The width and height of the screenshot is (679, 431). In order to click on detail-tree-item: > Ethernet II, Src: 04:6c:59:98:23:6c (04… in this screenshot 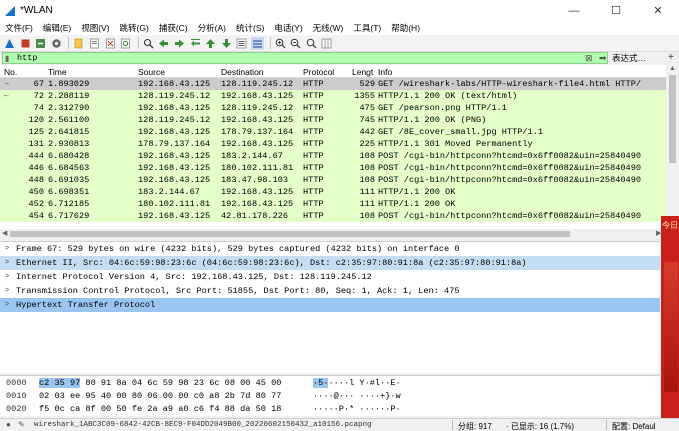, I will do `click(330, 263)`.